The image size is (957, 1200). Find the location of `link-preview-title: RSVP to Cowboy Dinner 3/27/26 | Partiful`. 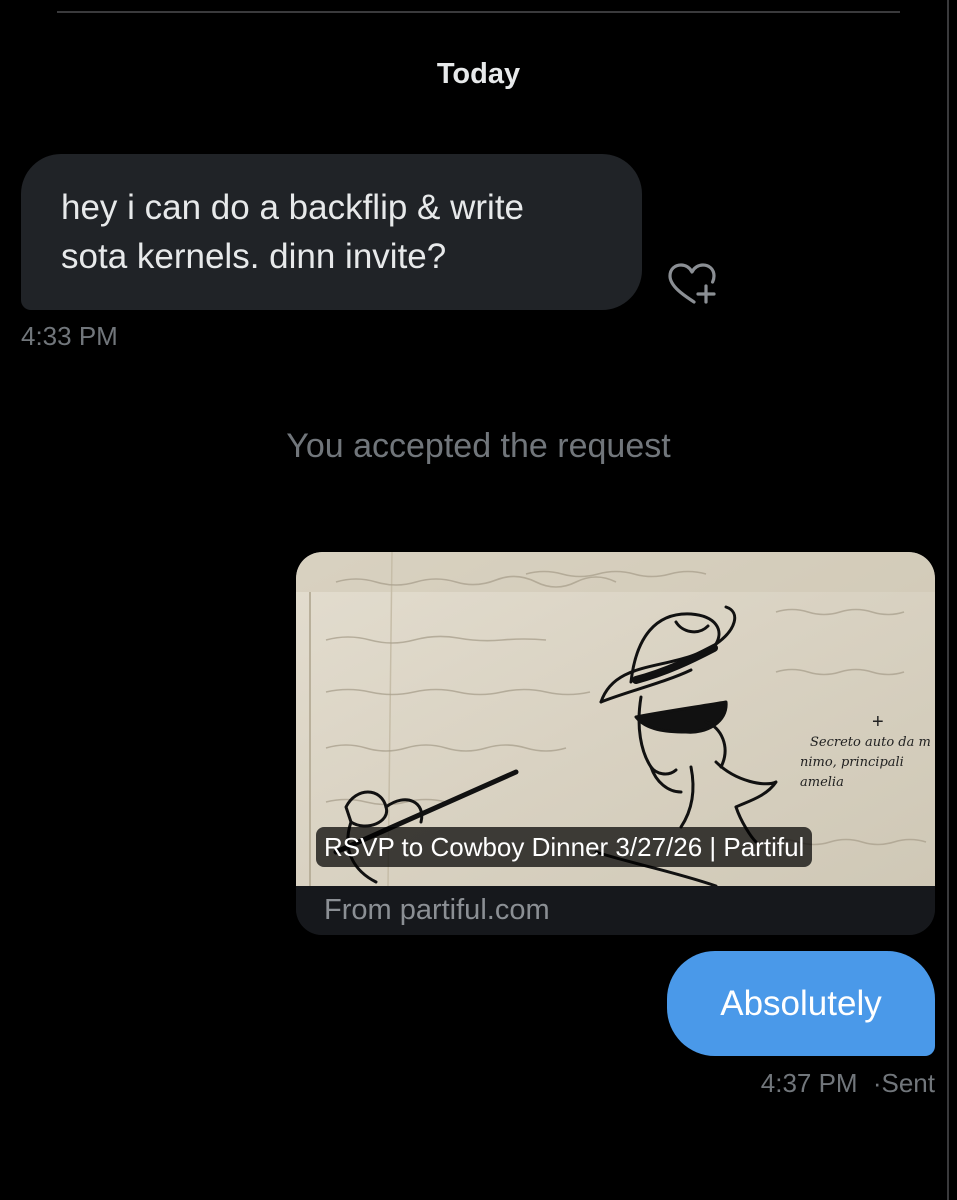

link-preview-title: RSVP to Cowboy Dinner 3/27/26 | Partiful is located at coordinates (564, 847).